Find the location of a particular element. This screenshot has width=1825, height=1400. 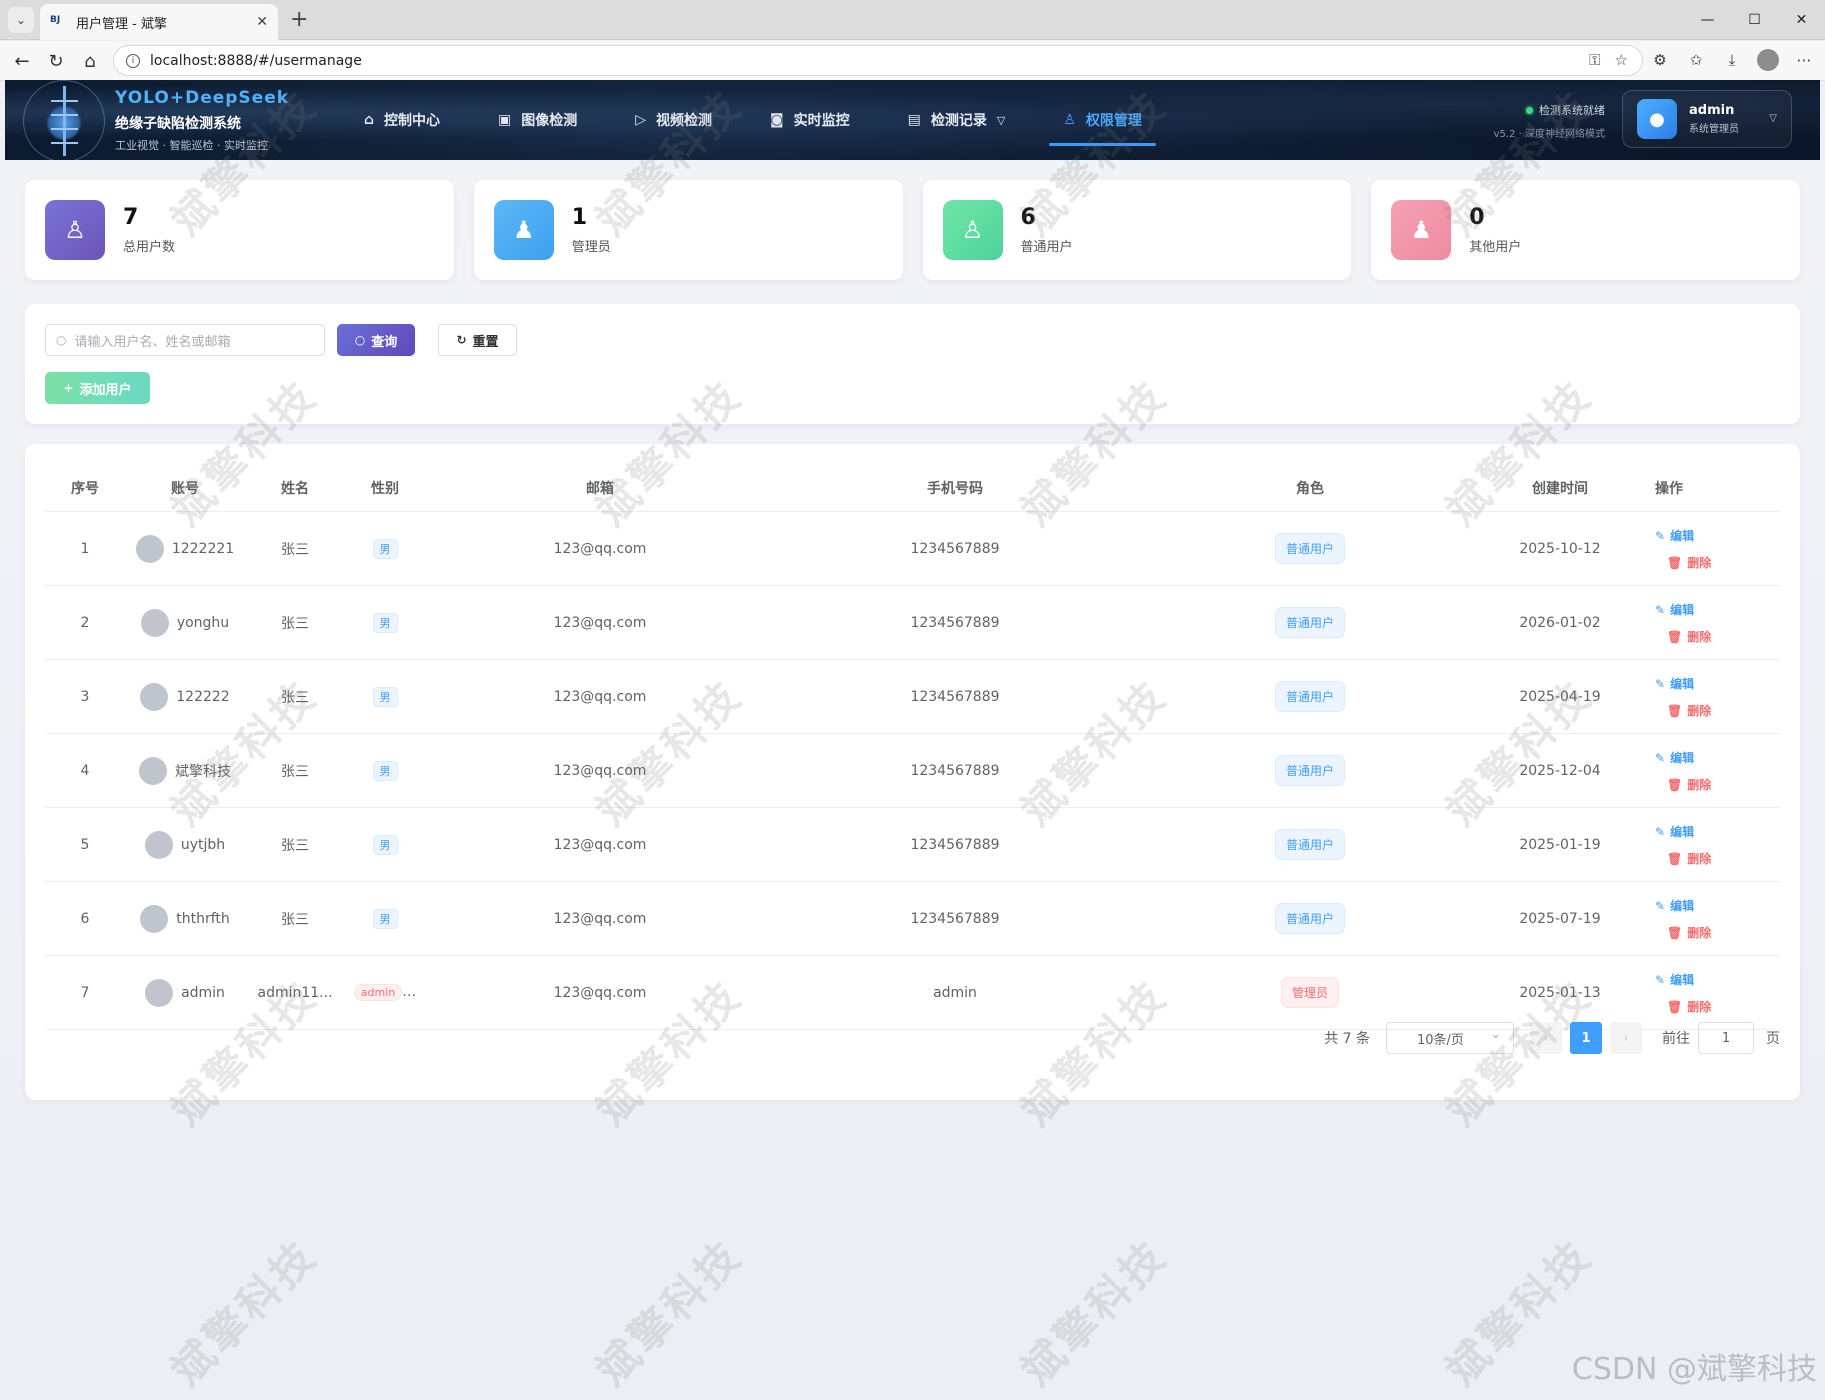

browser-tab: BJ 用户管理 - 斌擎 ✕ is located at coordinates (159, 22).